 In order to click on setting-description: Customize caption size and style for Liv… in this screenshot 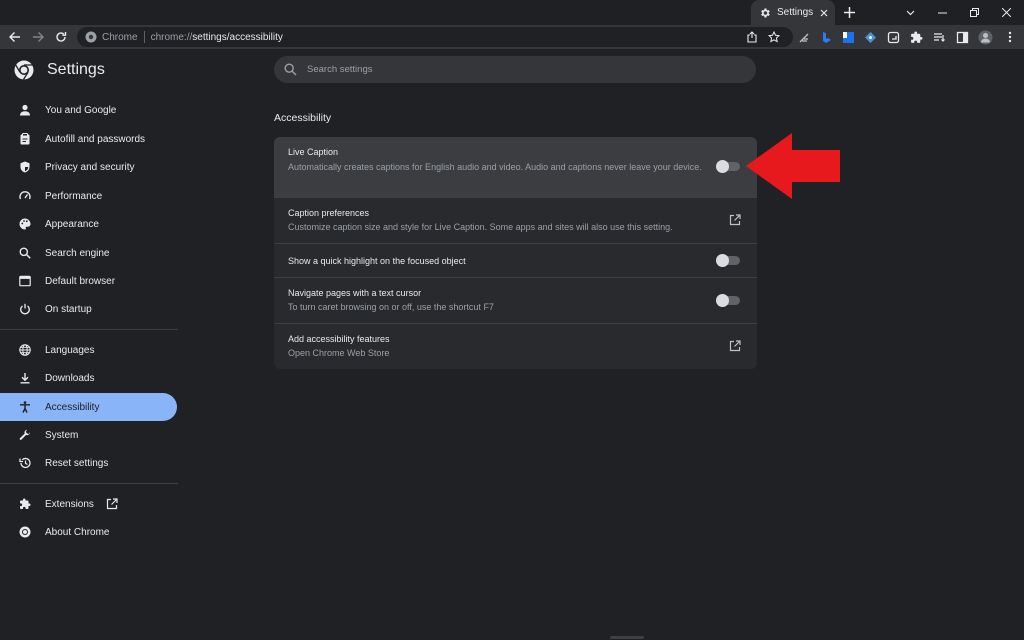, I will do `click(480, 227)`.